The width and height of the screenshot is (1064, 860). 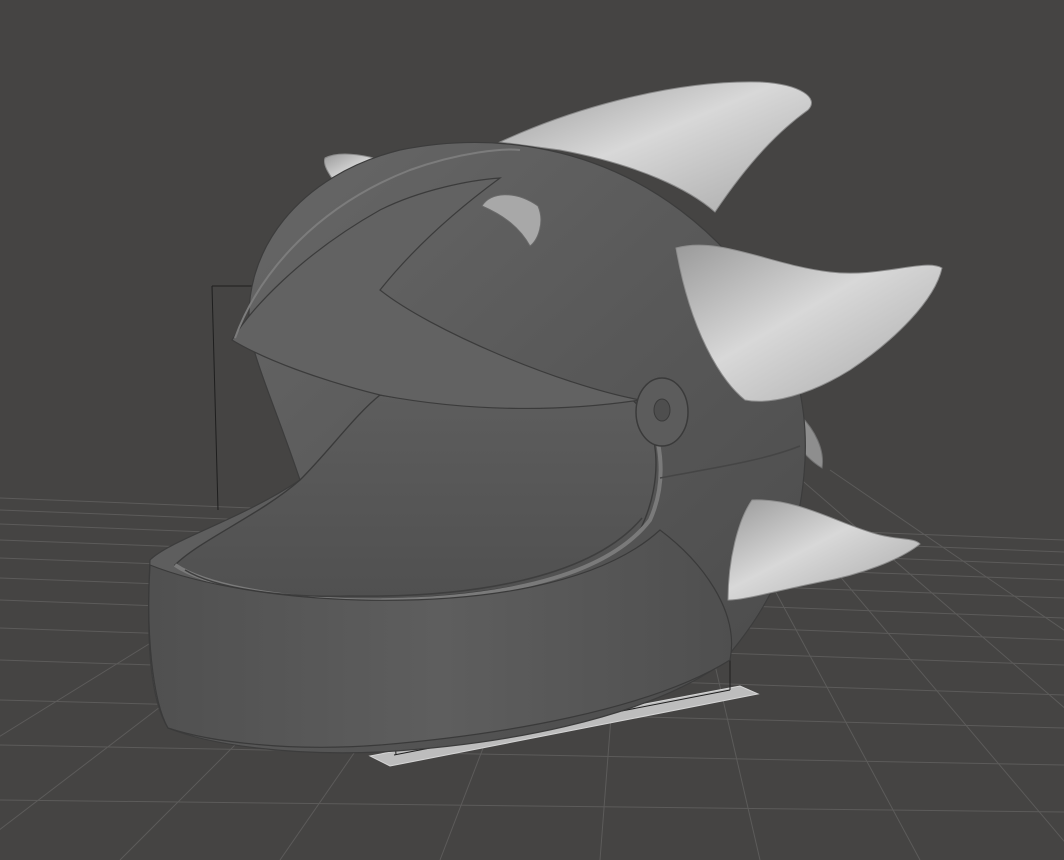 What do you see at coordinates (662, 412) in the screenshot?
I see `visor-pivot` at bounding box center [662, 412].